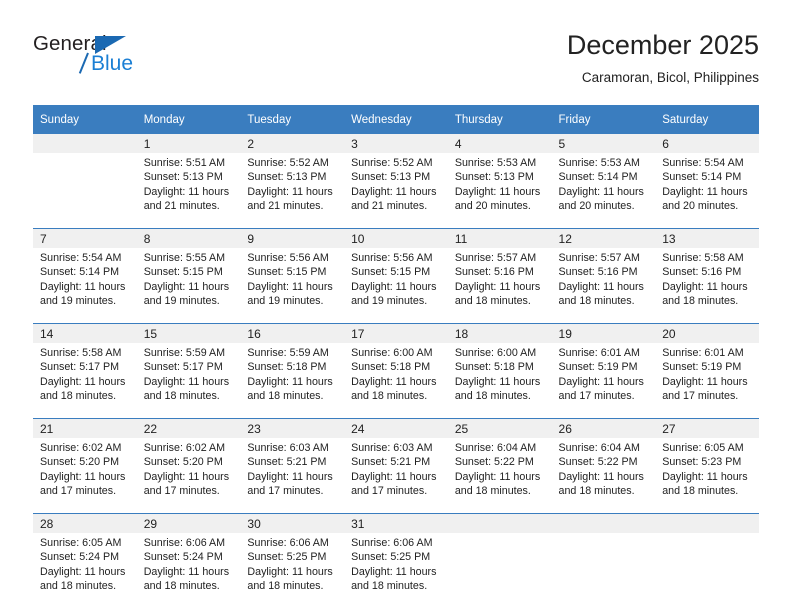  I want to click on daylight-text: Daylight: 11 hours and 21 minutes., so click(186, 199).